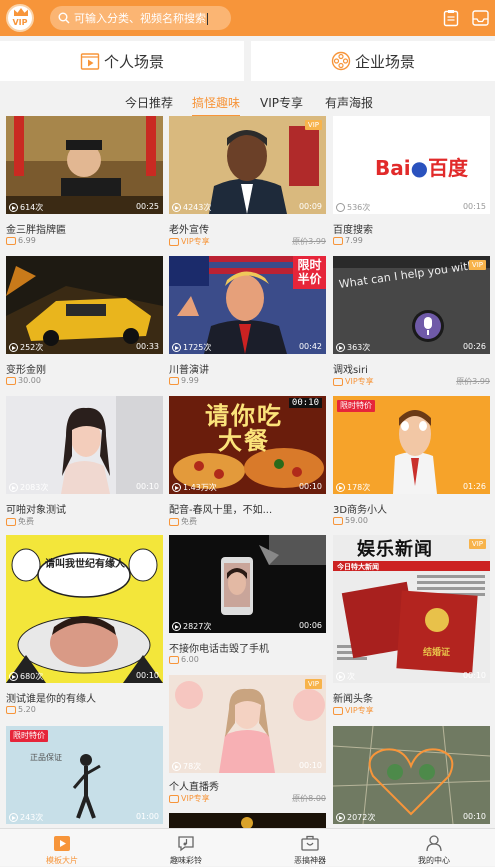  What do you see at coordinates (20, 22) in the screenshot?
I see `vip-badge: VIP` at bounding box center [20, 22].